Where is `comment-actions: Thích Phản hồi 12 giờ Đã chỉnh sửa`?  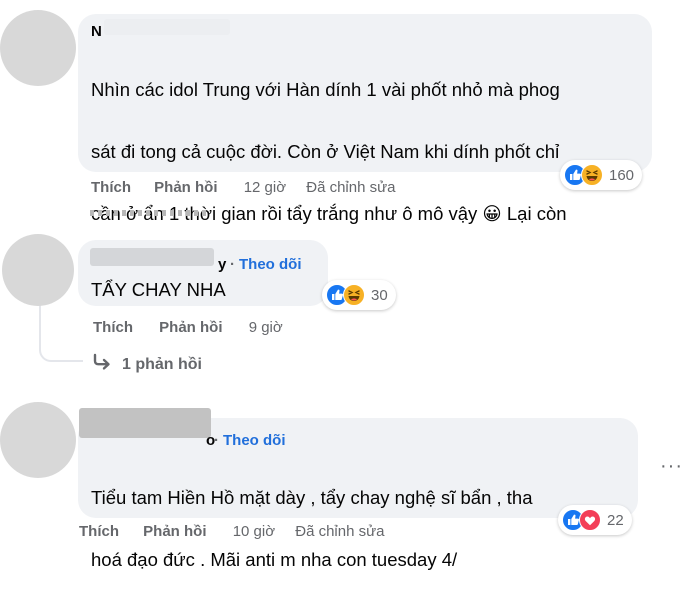
comment-actions: Thích Phản hồi 12 giờ Đã chỉnh sửa is located at coordinates (243, 187).